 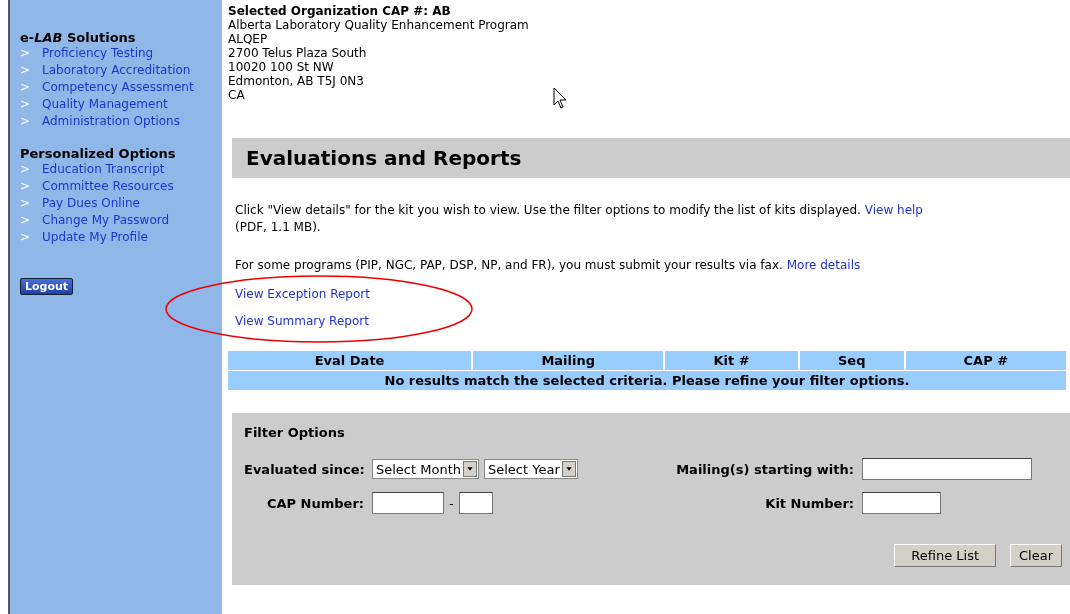 I want to click on field-label: CAP Number:, so click(x=315, y=503).